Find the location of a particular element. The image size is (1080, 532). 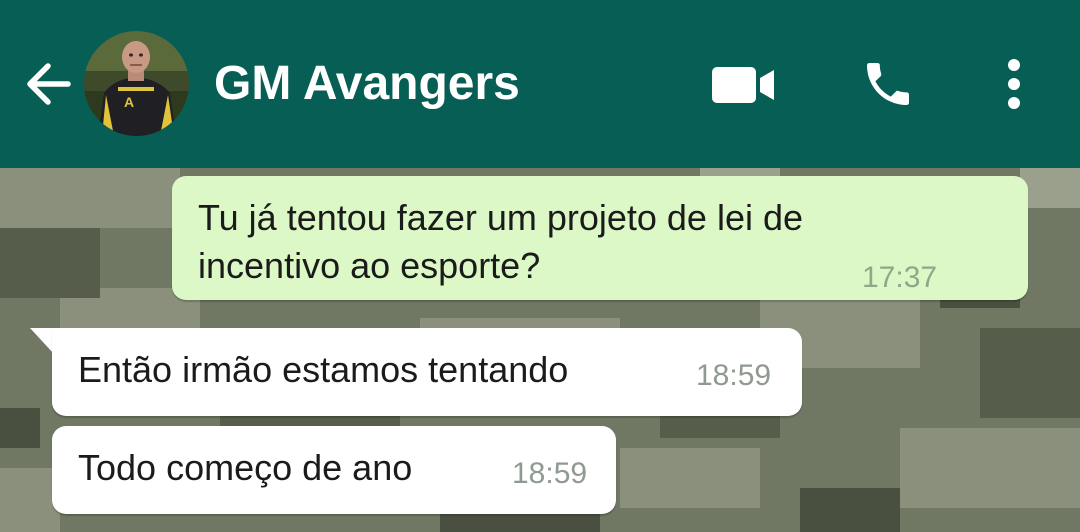

more-vertical-icon is located at coordinates (1014, 84).